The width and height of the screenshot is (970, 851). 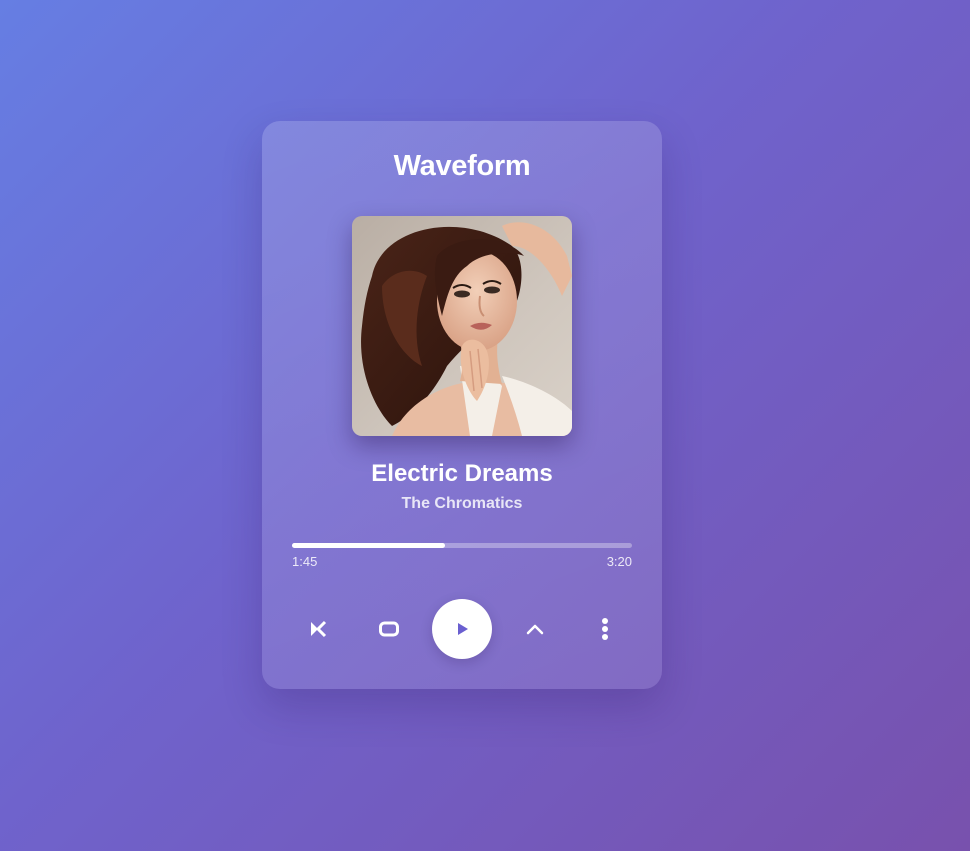 I want to click on play-icon, so click(x=463, y=629).